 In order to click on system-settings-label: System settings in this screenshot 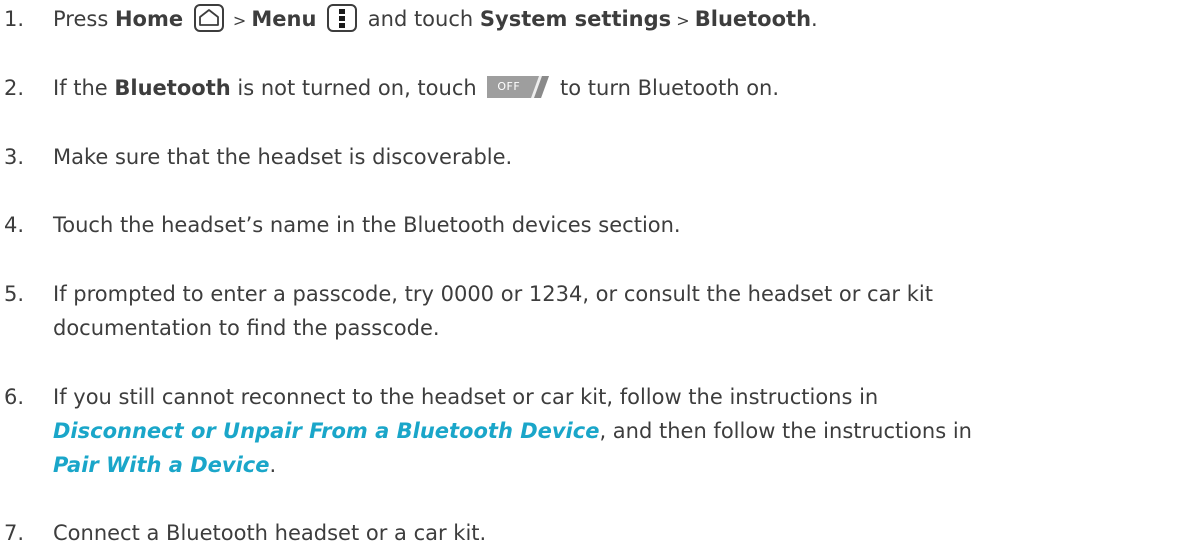, I will do `click(575, 19)`.